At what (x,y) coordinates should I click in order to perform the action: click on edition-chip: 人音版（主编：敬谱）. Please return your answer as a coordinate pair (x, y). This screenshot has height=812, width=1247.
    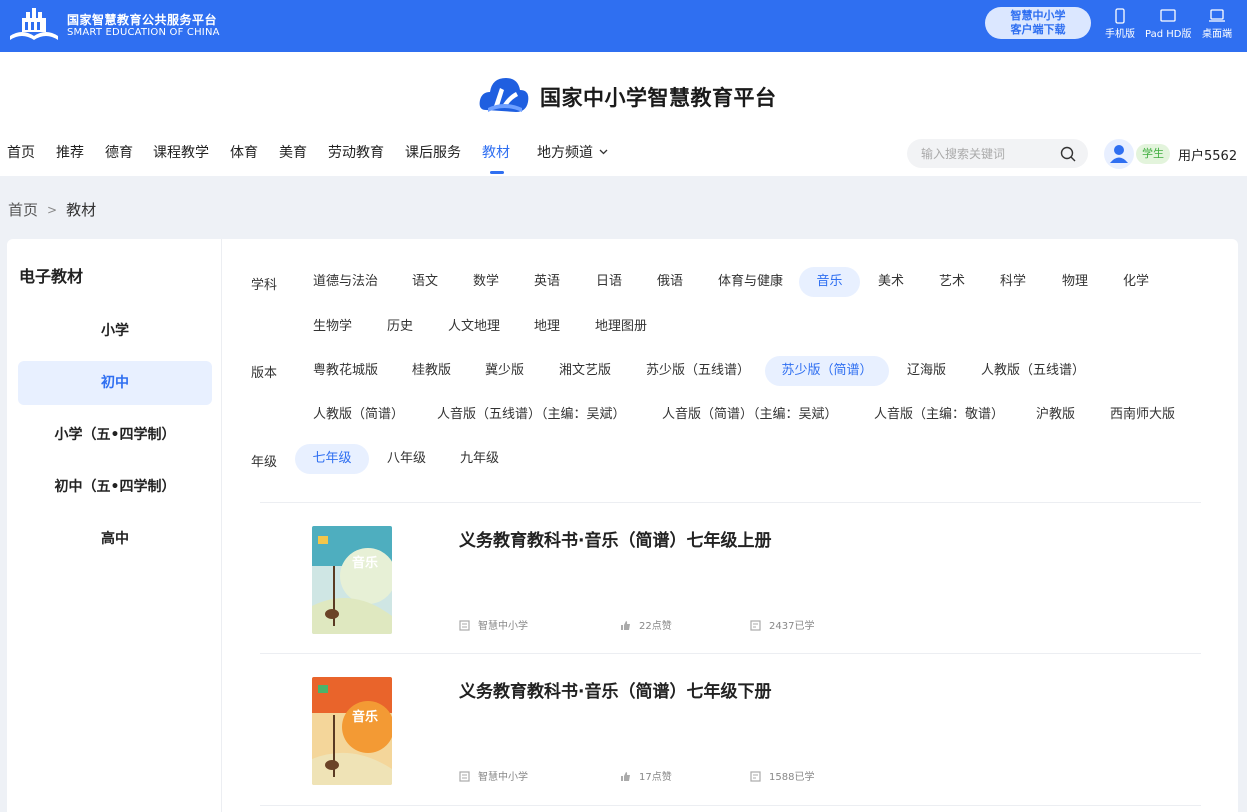
    Looking at the image, I should click on (939, 415).